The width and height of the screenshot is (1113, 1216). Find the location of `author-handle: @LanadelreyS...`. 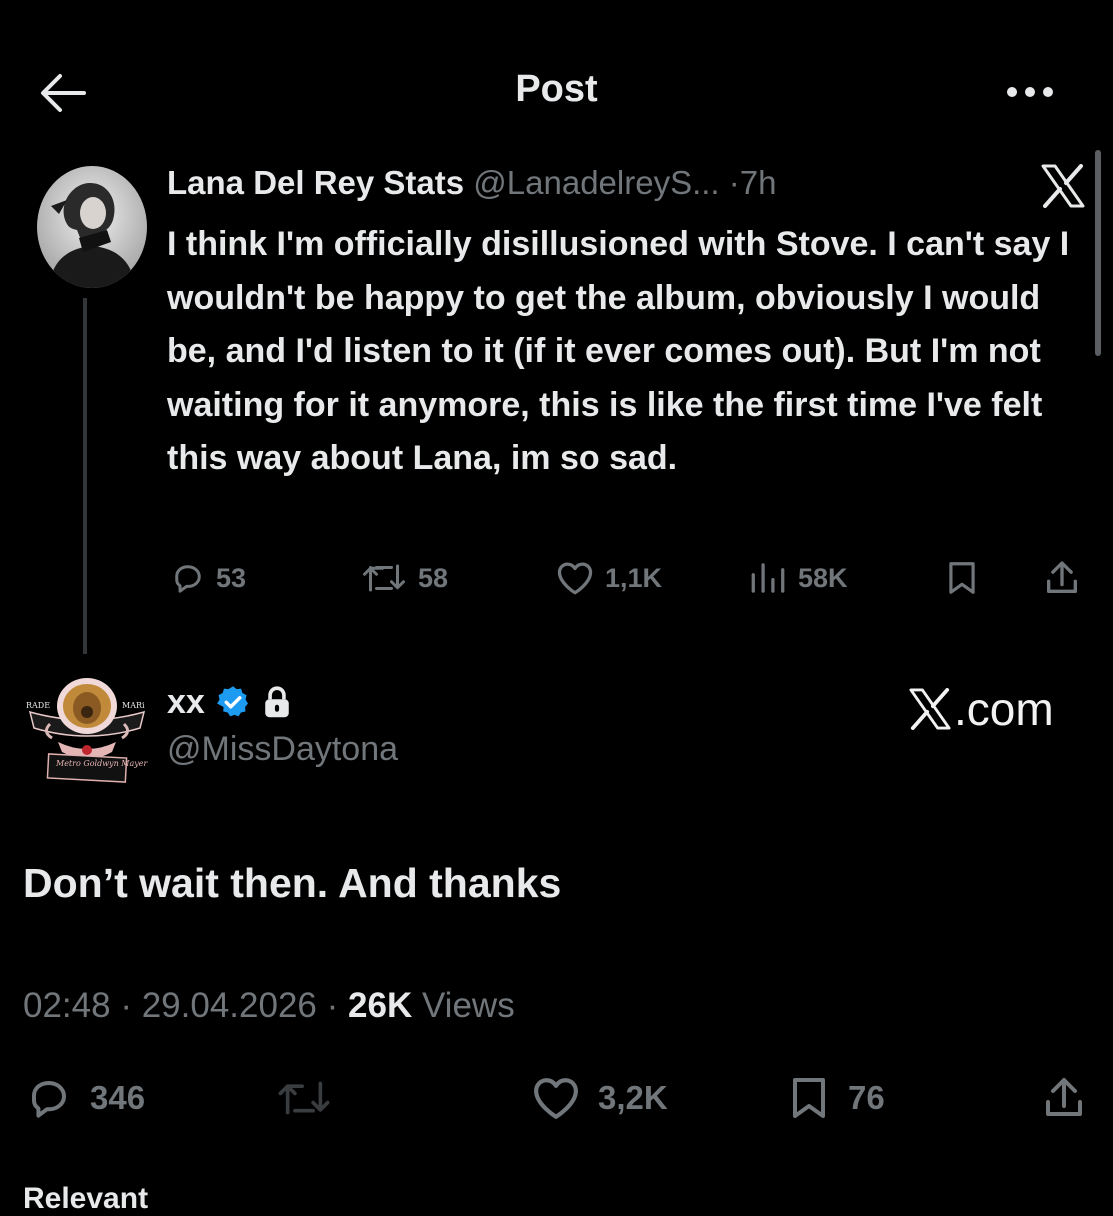

author-handle: @LanadelreyS... is located at coordinates (596, 182).